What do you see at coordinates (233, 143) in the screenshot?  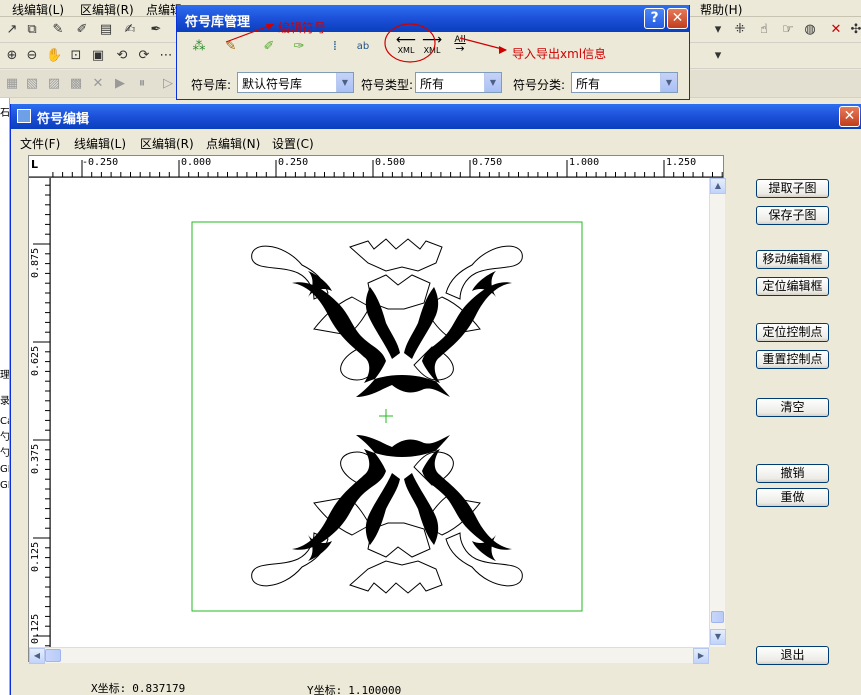 I see `editor-menu-point-edit: 点编辑(N)` at bounding box center [233, 143].